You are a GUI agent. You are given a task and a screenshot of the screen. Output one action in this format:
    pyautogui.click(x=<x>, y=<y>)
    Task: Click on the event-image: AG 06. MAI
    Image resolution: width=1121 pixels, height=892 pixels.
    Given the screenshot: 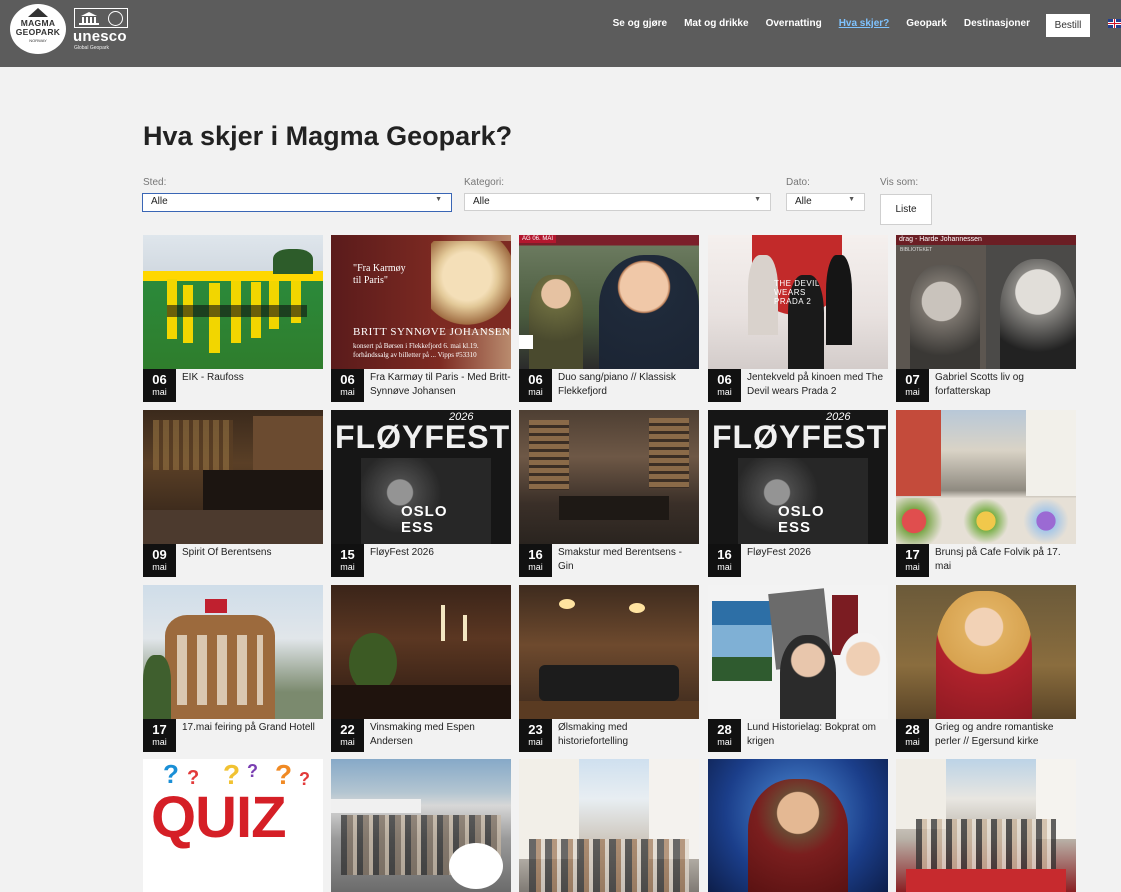 What is the action you would take?
    pyautogui.click(x=609, y=302)
    